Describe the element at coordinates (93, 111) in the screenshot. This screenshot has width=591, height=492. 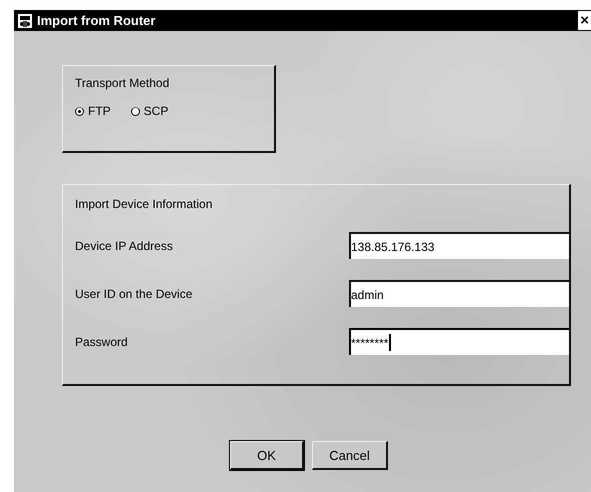
I see `radio-option: FTP` at that location.